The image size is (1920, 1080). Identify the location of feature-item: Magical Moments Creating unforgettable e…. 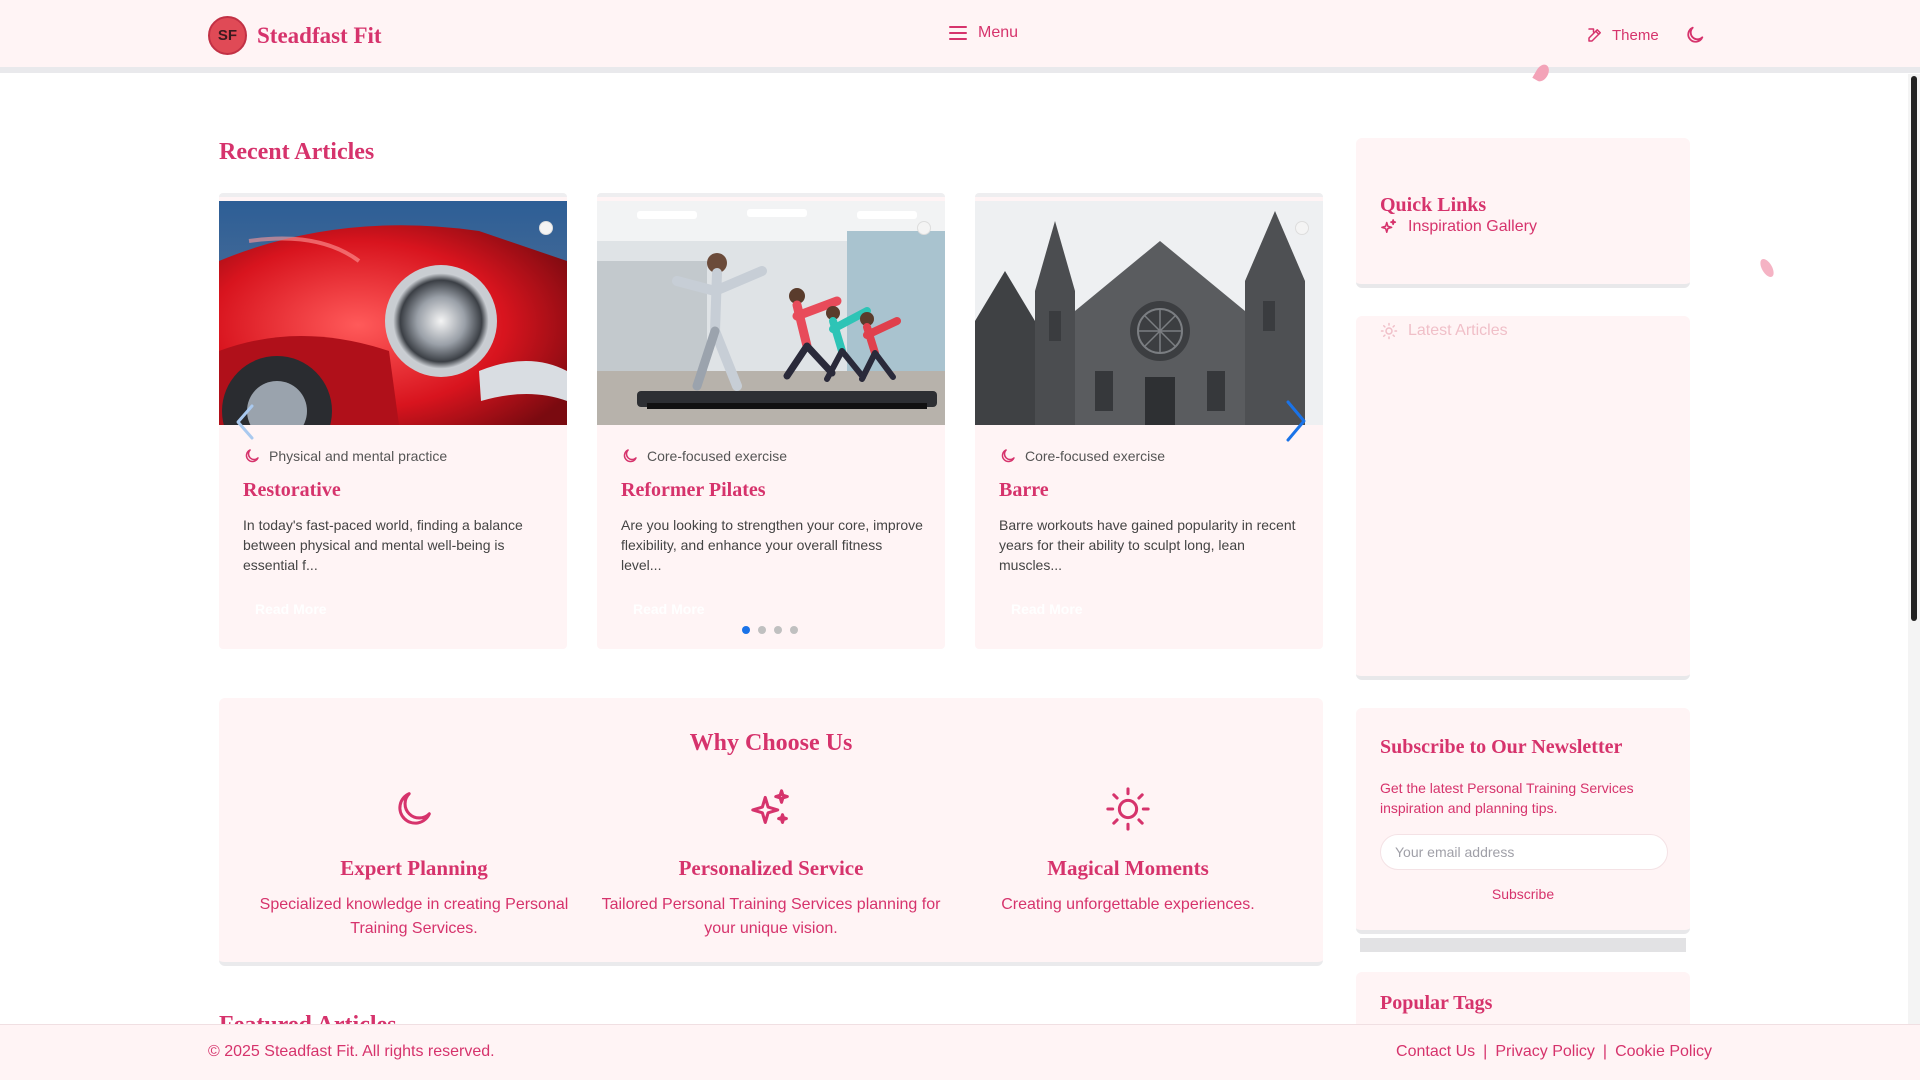
(1128, 851).